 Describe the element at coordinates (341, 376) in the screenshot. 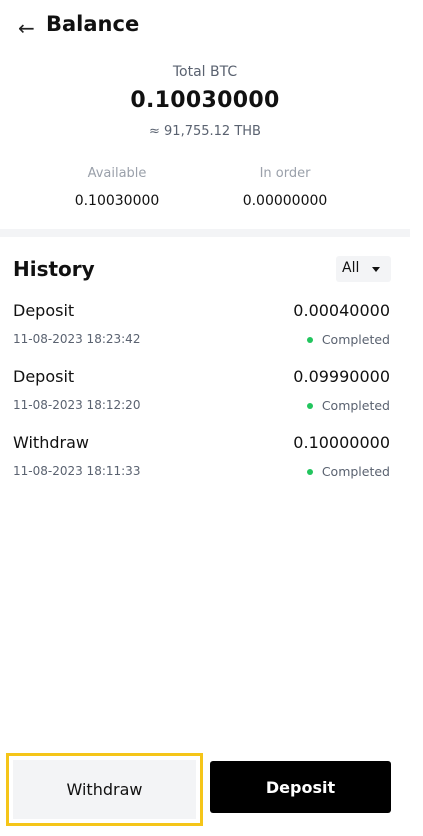

I see `transaction-amount: 0.09990000` at that location.